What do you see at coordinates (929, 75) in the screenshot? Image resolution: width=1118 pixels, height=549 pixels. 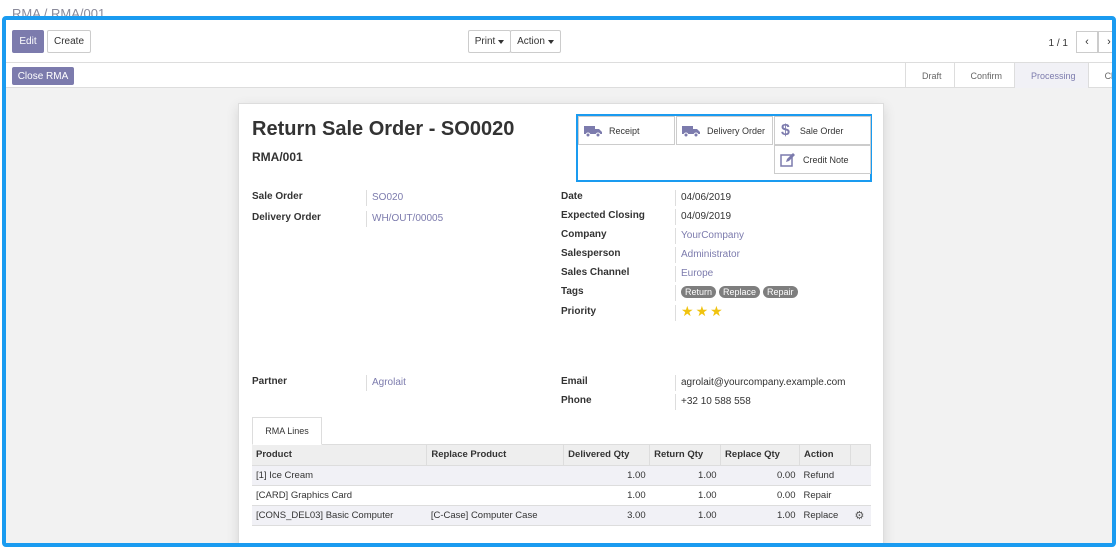 I see `stage-draft: Draft` at bounding box center [929, 75].